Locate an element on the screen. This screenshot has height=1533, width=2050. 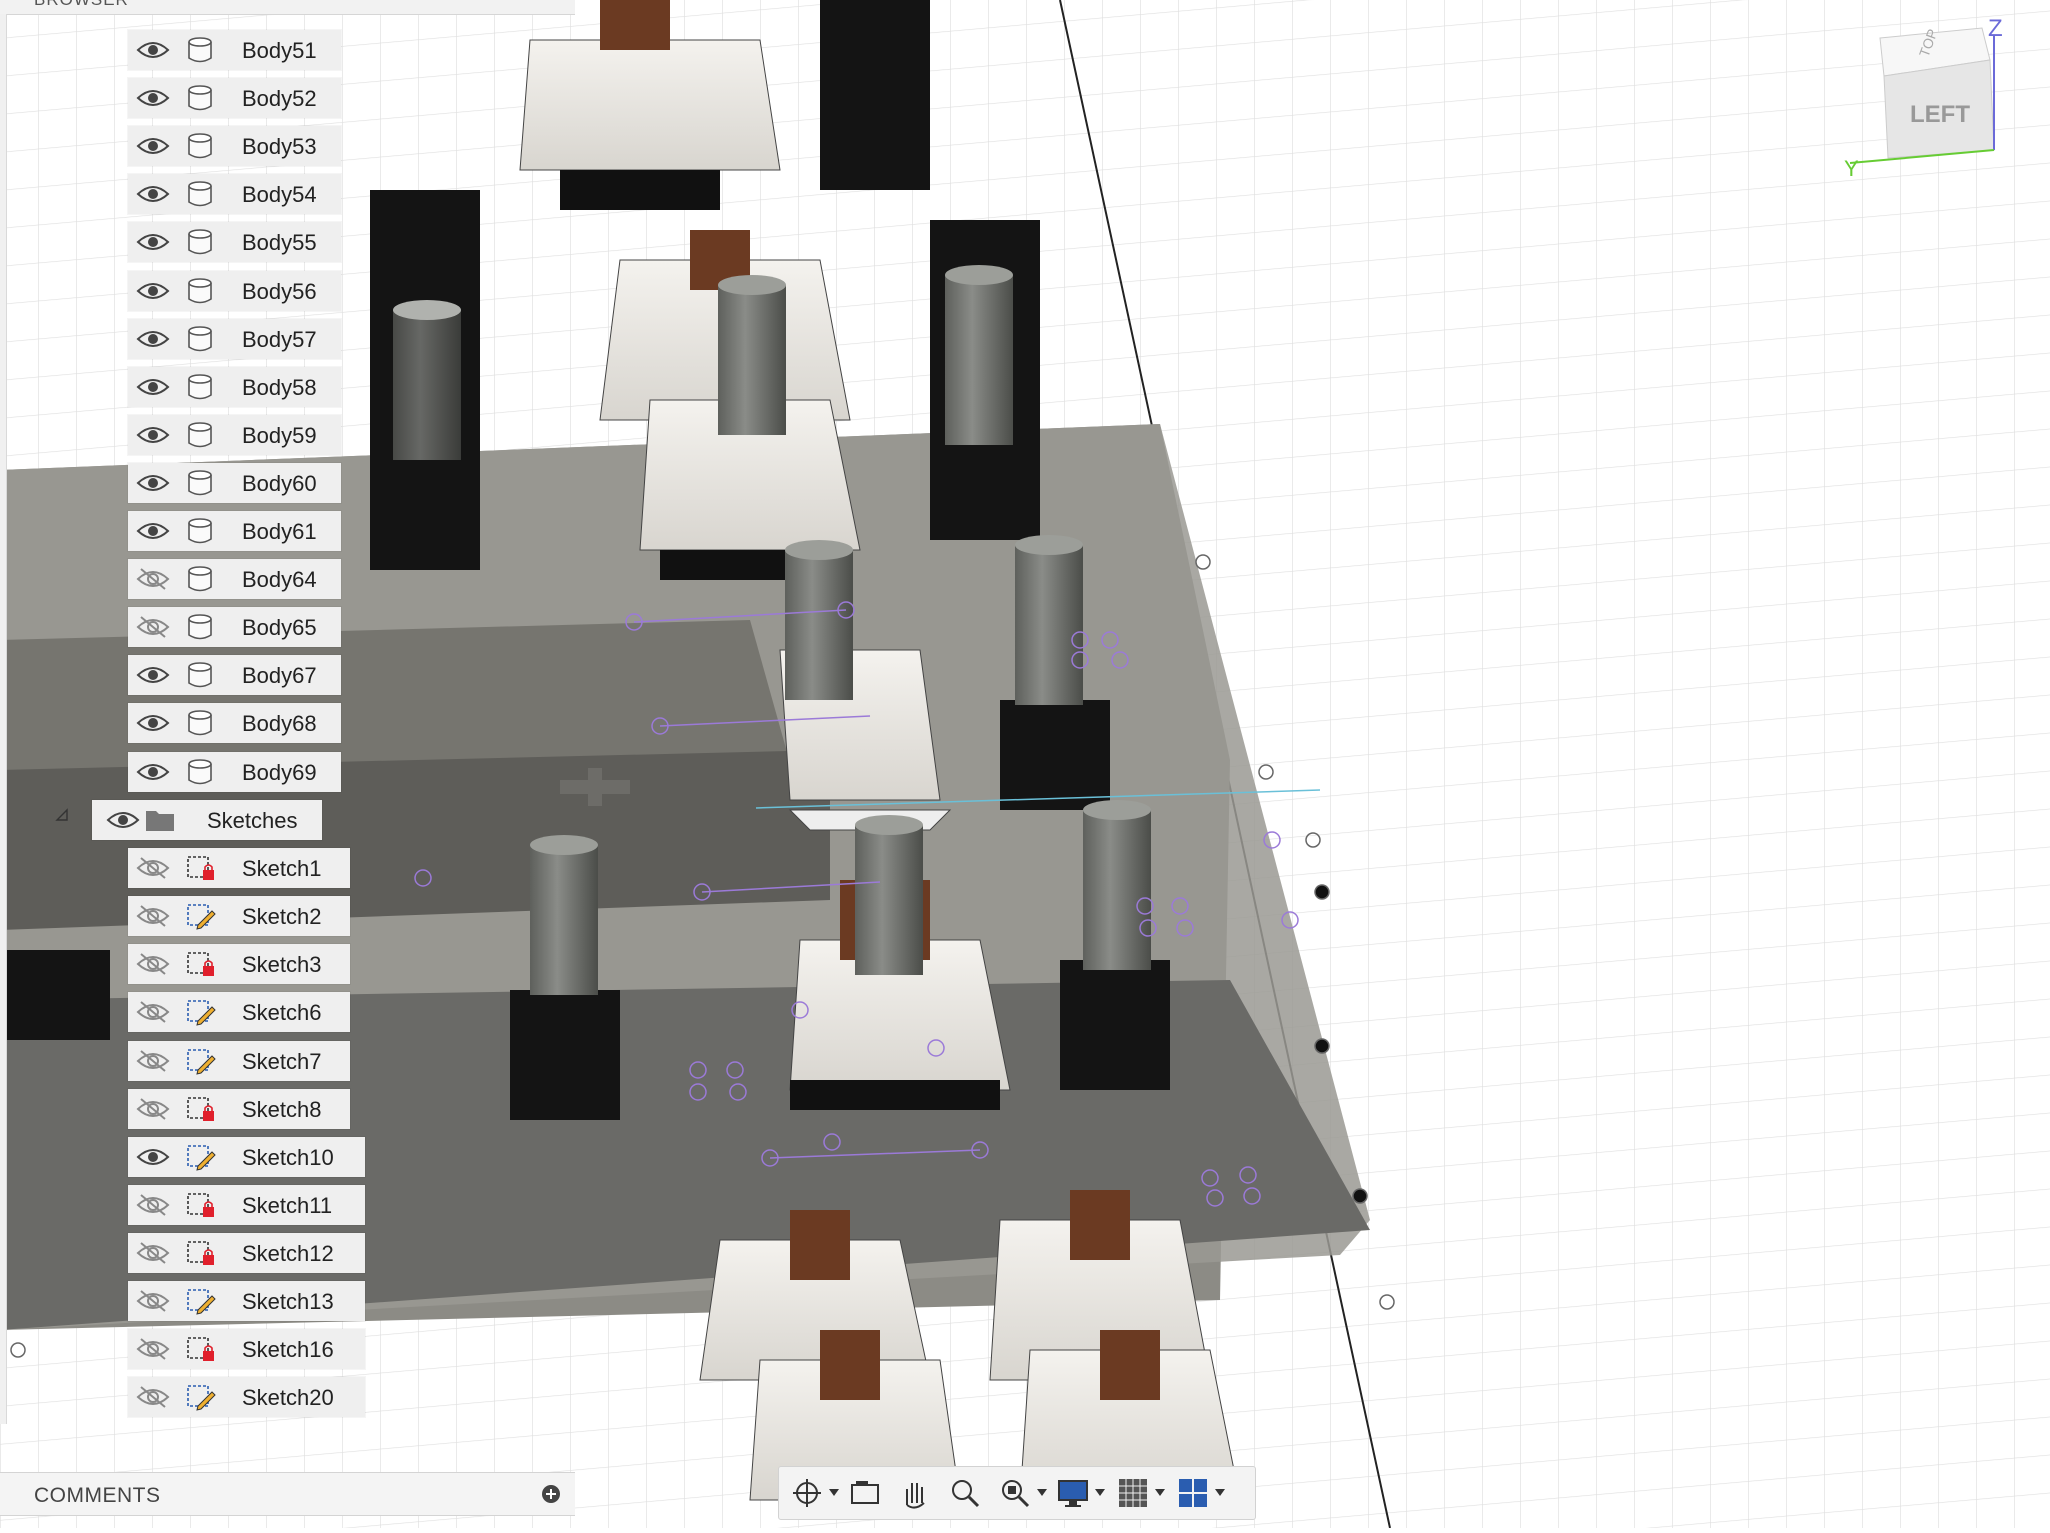
tree-item-sketch7: Sketch7 is located at coordinates (239, 1061).